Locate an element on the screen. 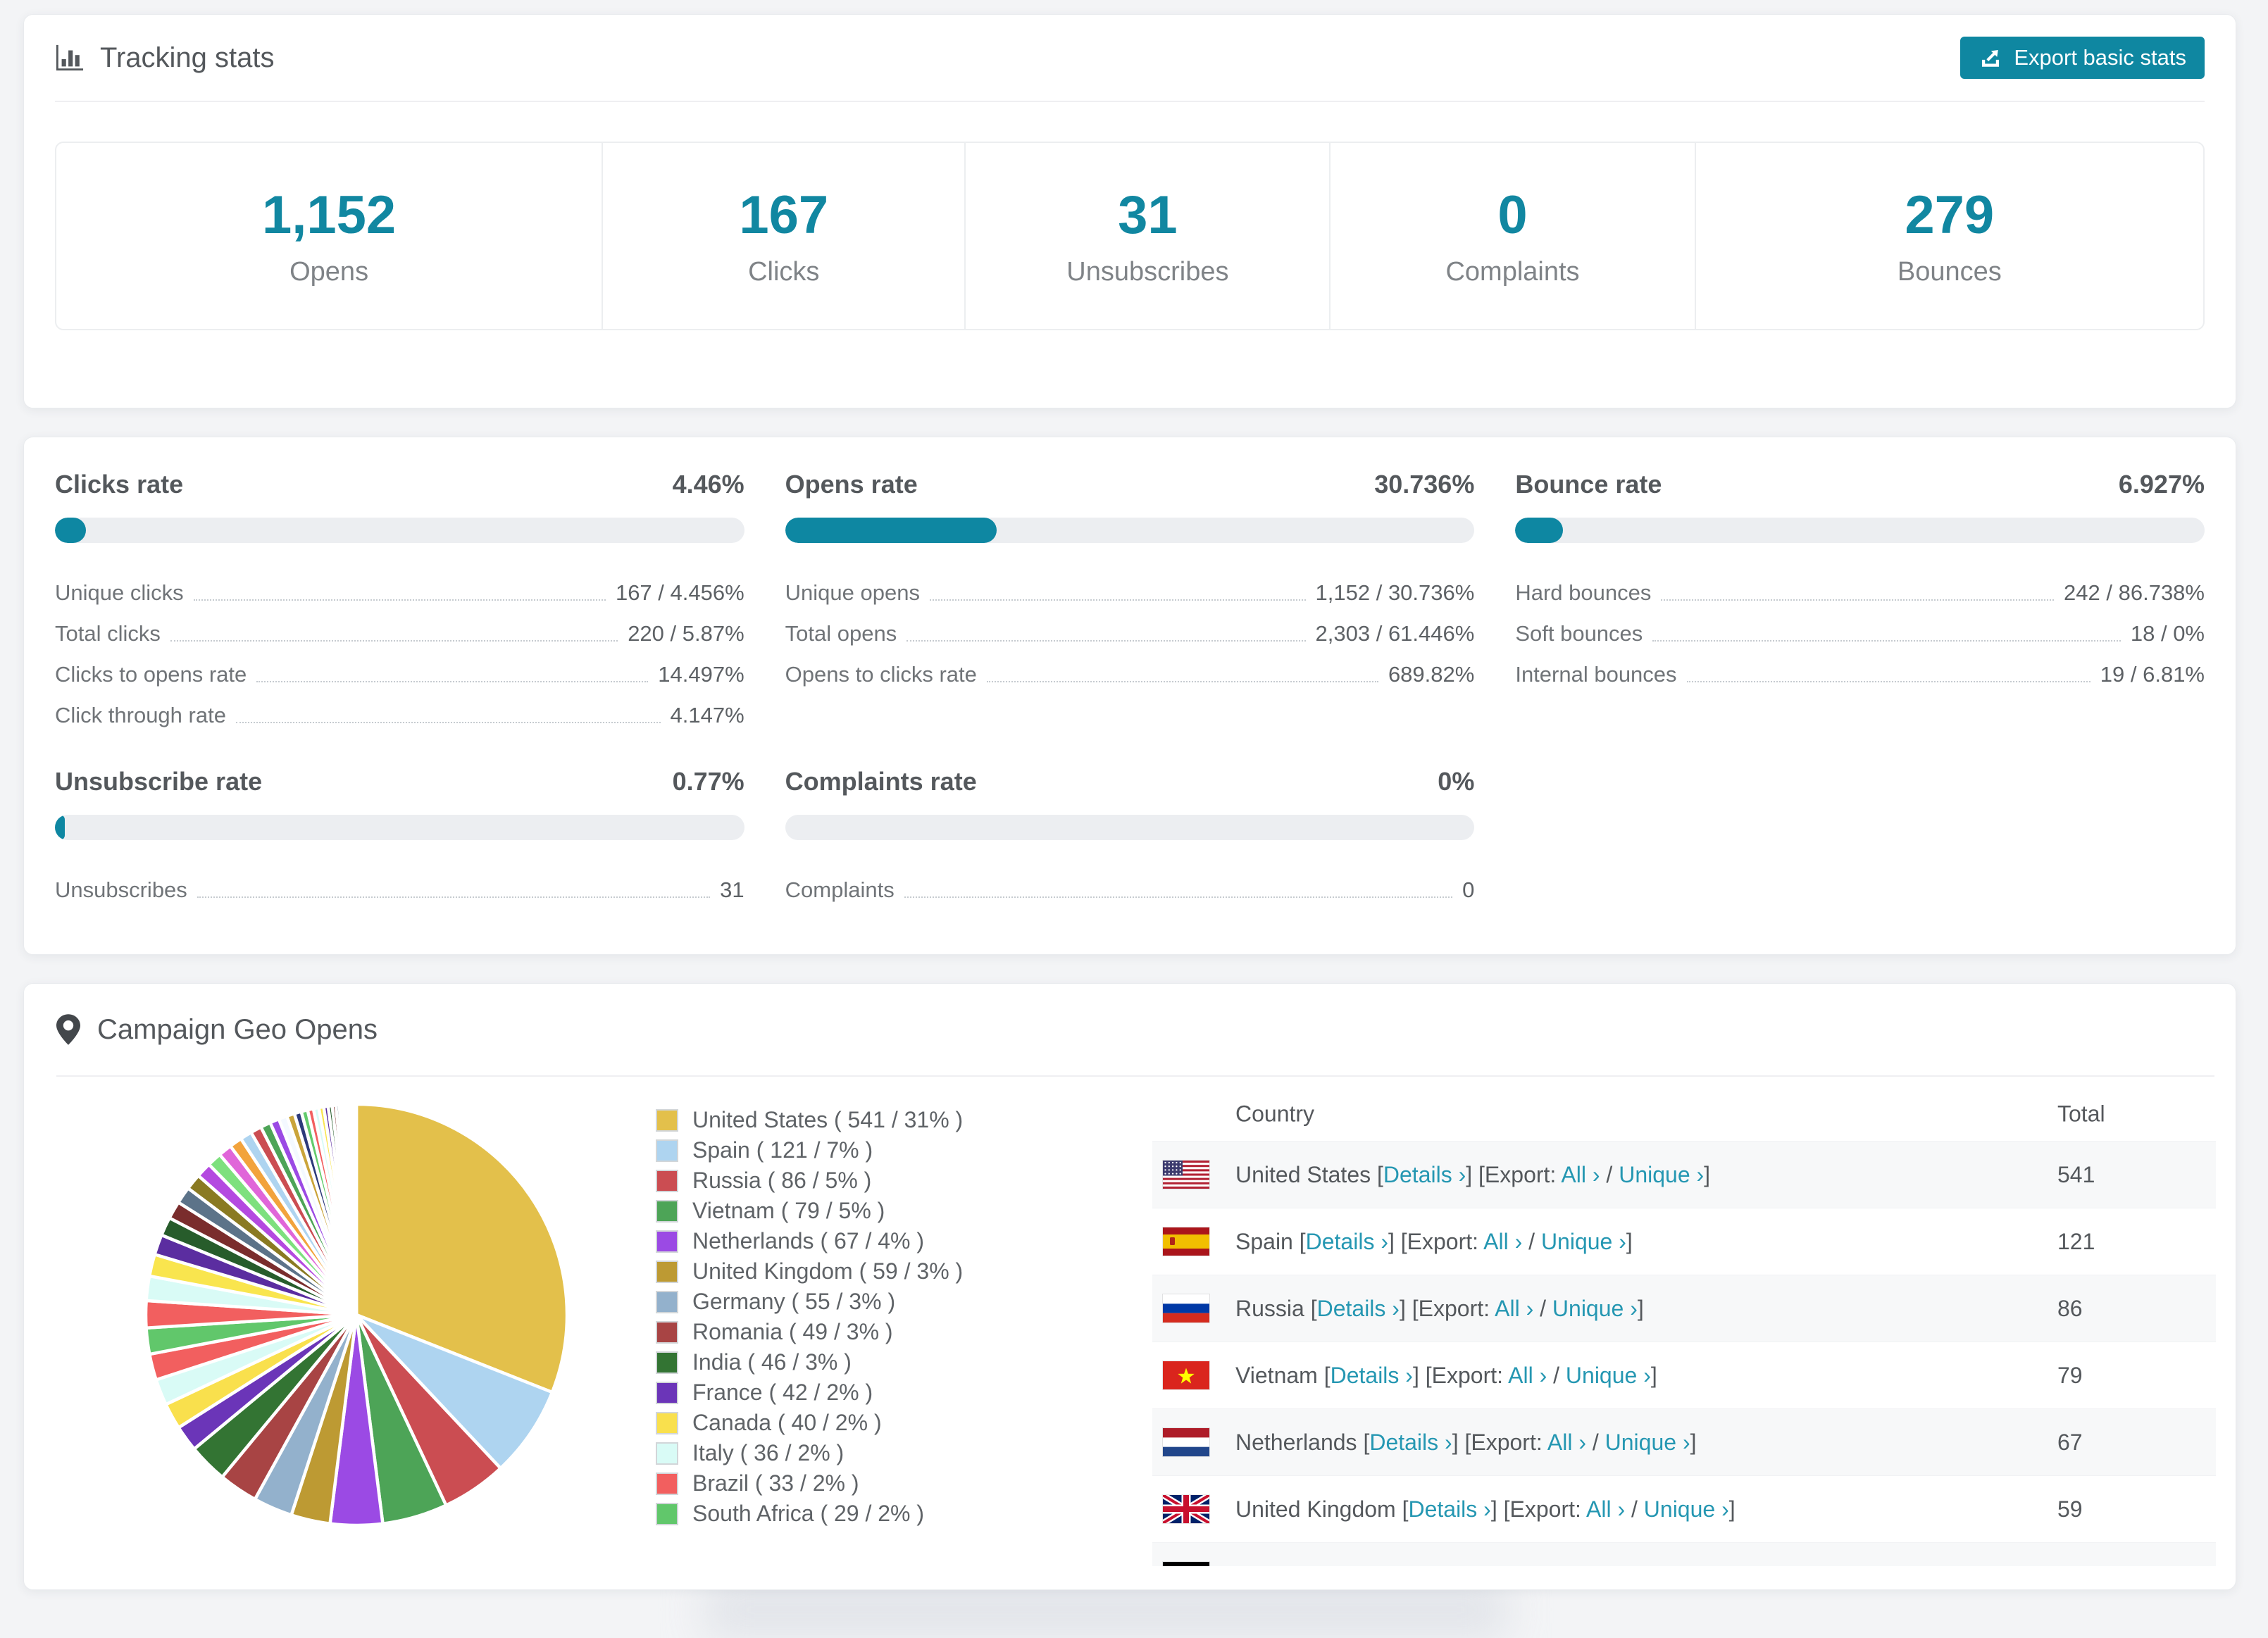  rate-detail-label: Total opens is located at coordinates (841, 633).